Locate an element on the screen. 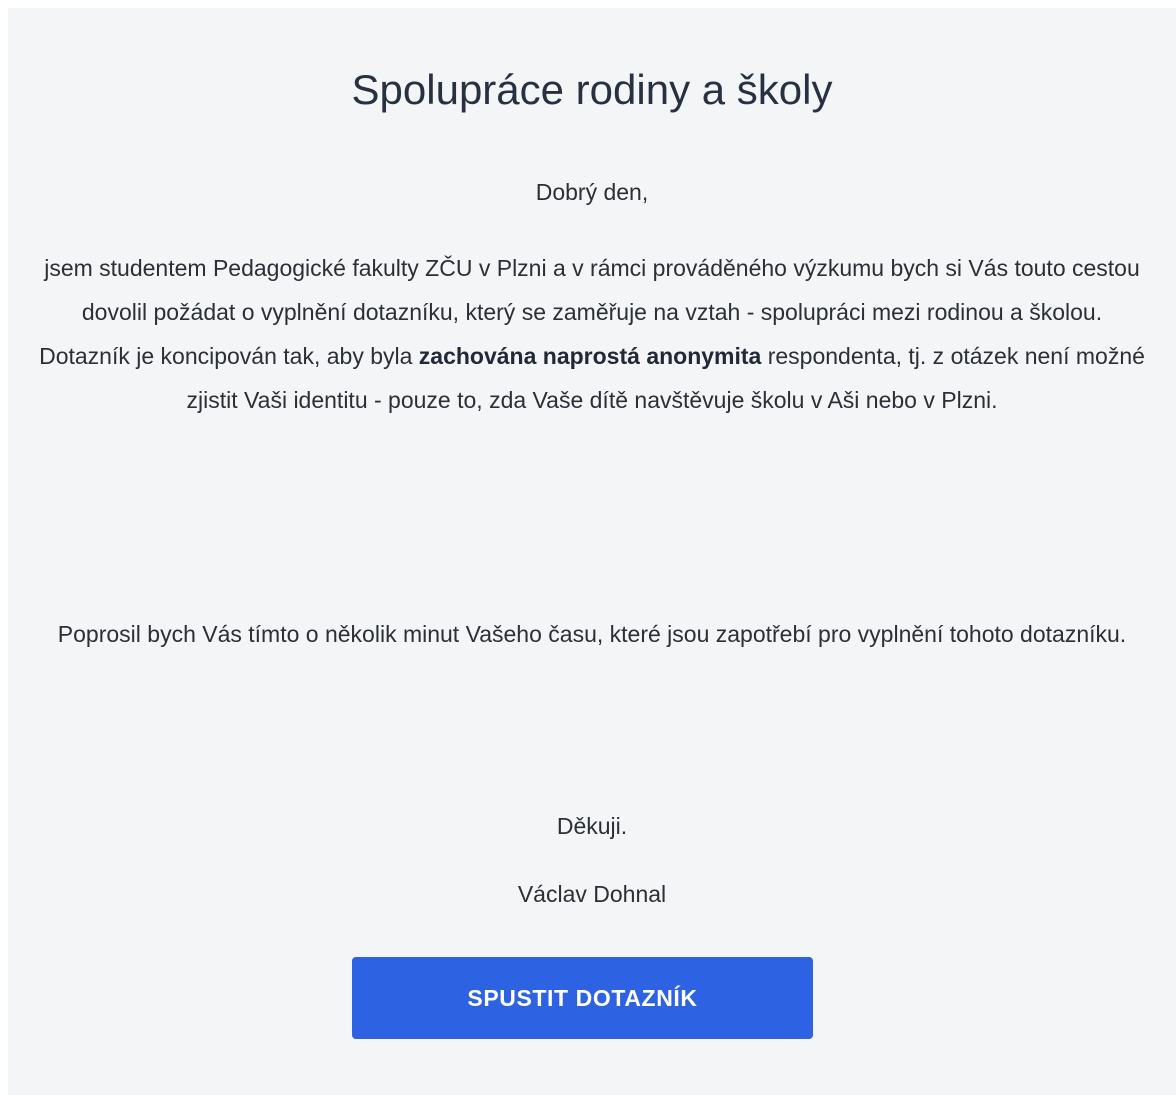 The width and height of the screenshot is (1176, 1095). thanks-text: Děkuji. is located at coordinates (592, 826).